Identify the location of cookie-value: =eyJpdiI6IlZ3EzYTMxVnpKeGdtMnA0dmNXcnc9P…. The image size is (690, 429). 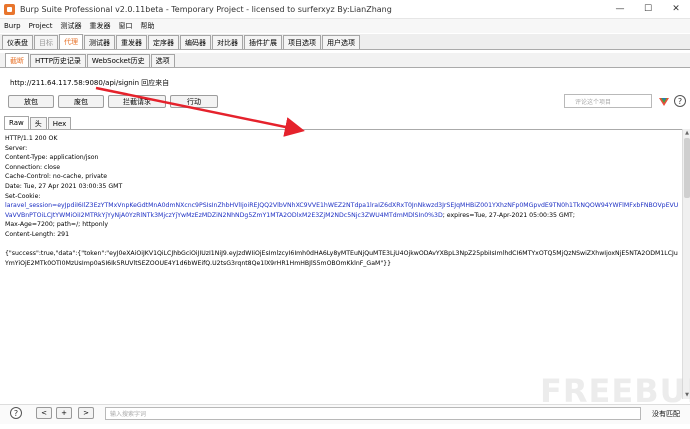
(342, 210).